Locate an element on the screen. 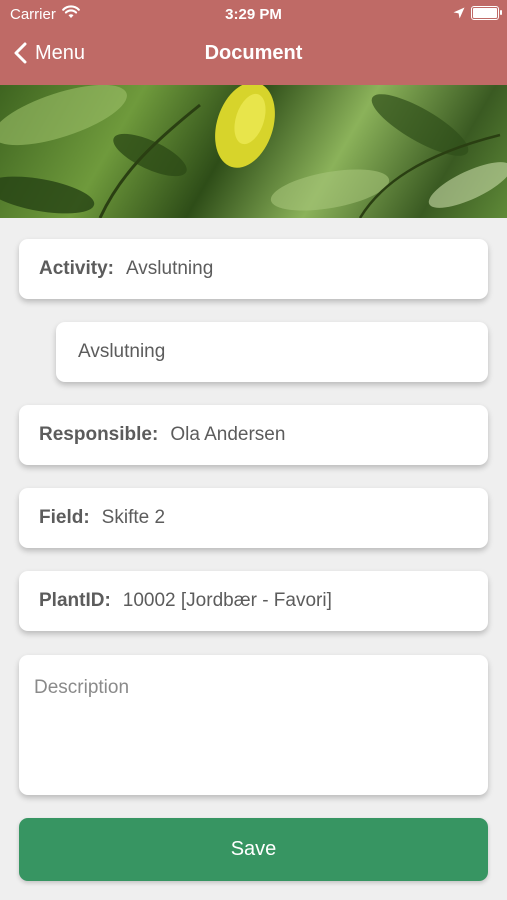  responsible-label: Responsible: is located at coordinates (99, 434).